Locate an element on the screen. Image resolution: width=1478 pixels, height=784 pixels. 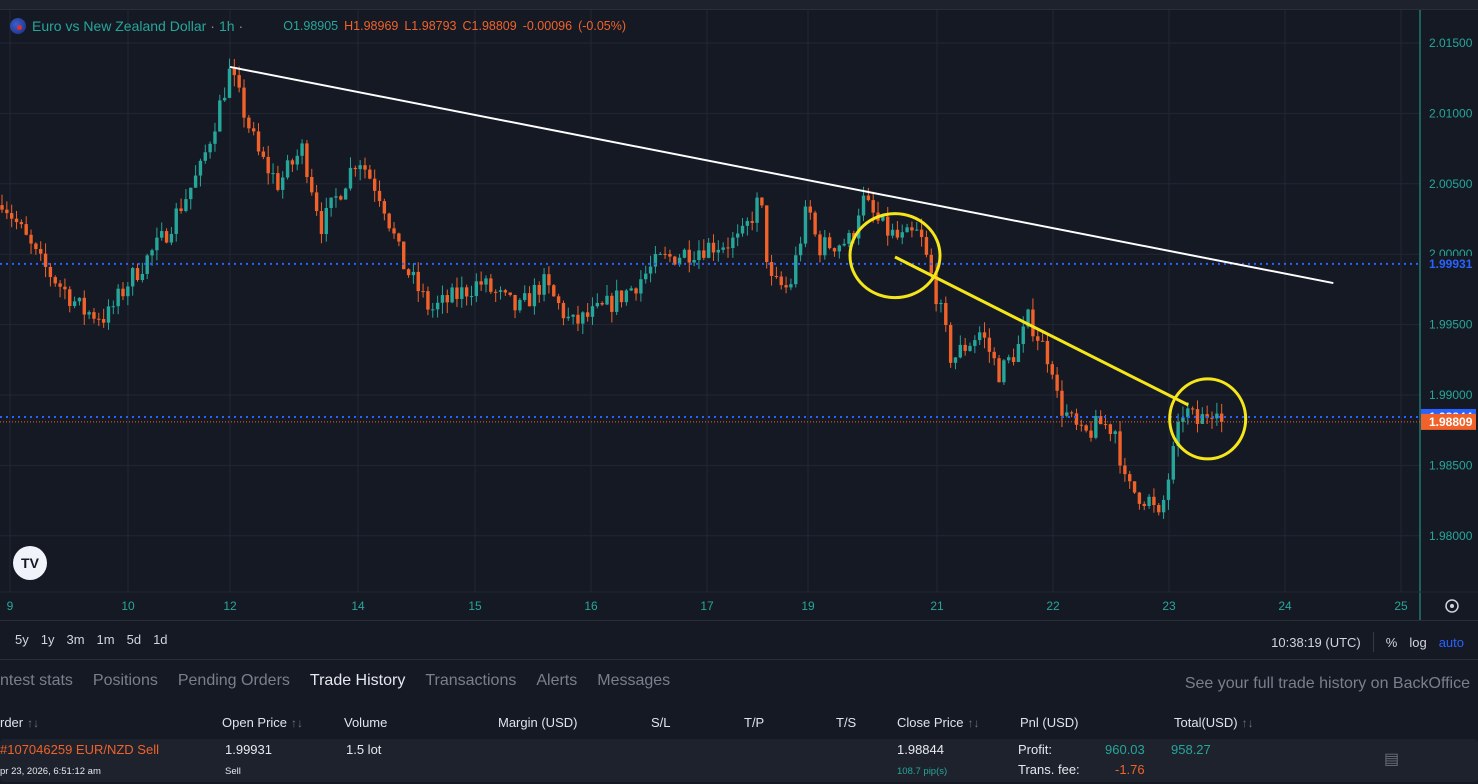
range-1y: 1y is located at coordinates (48, 639).